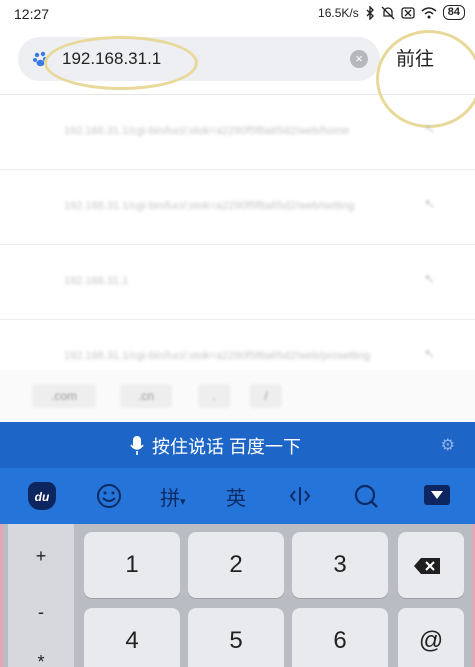  What do you see at coordinates (137, 445) in the screenshot?
I see `mic-icon` at bounding box center [137, 445].